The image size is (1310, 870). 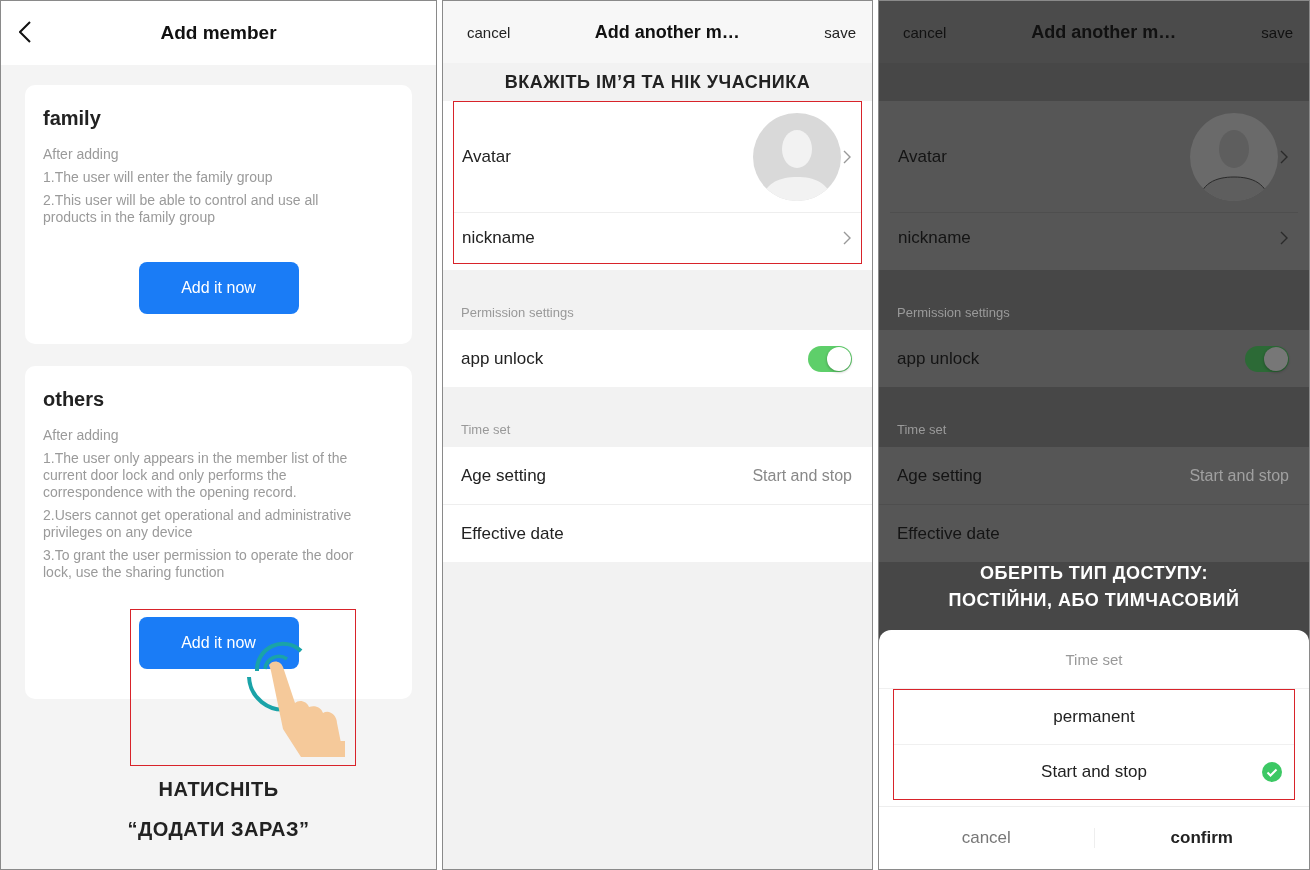 What do you see at coordinates (199, 564) in the screenshot?
I see `description-text: 3.To grant the user permission to operate the door lock, use the sharing function` at bounding box center [199, 564].